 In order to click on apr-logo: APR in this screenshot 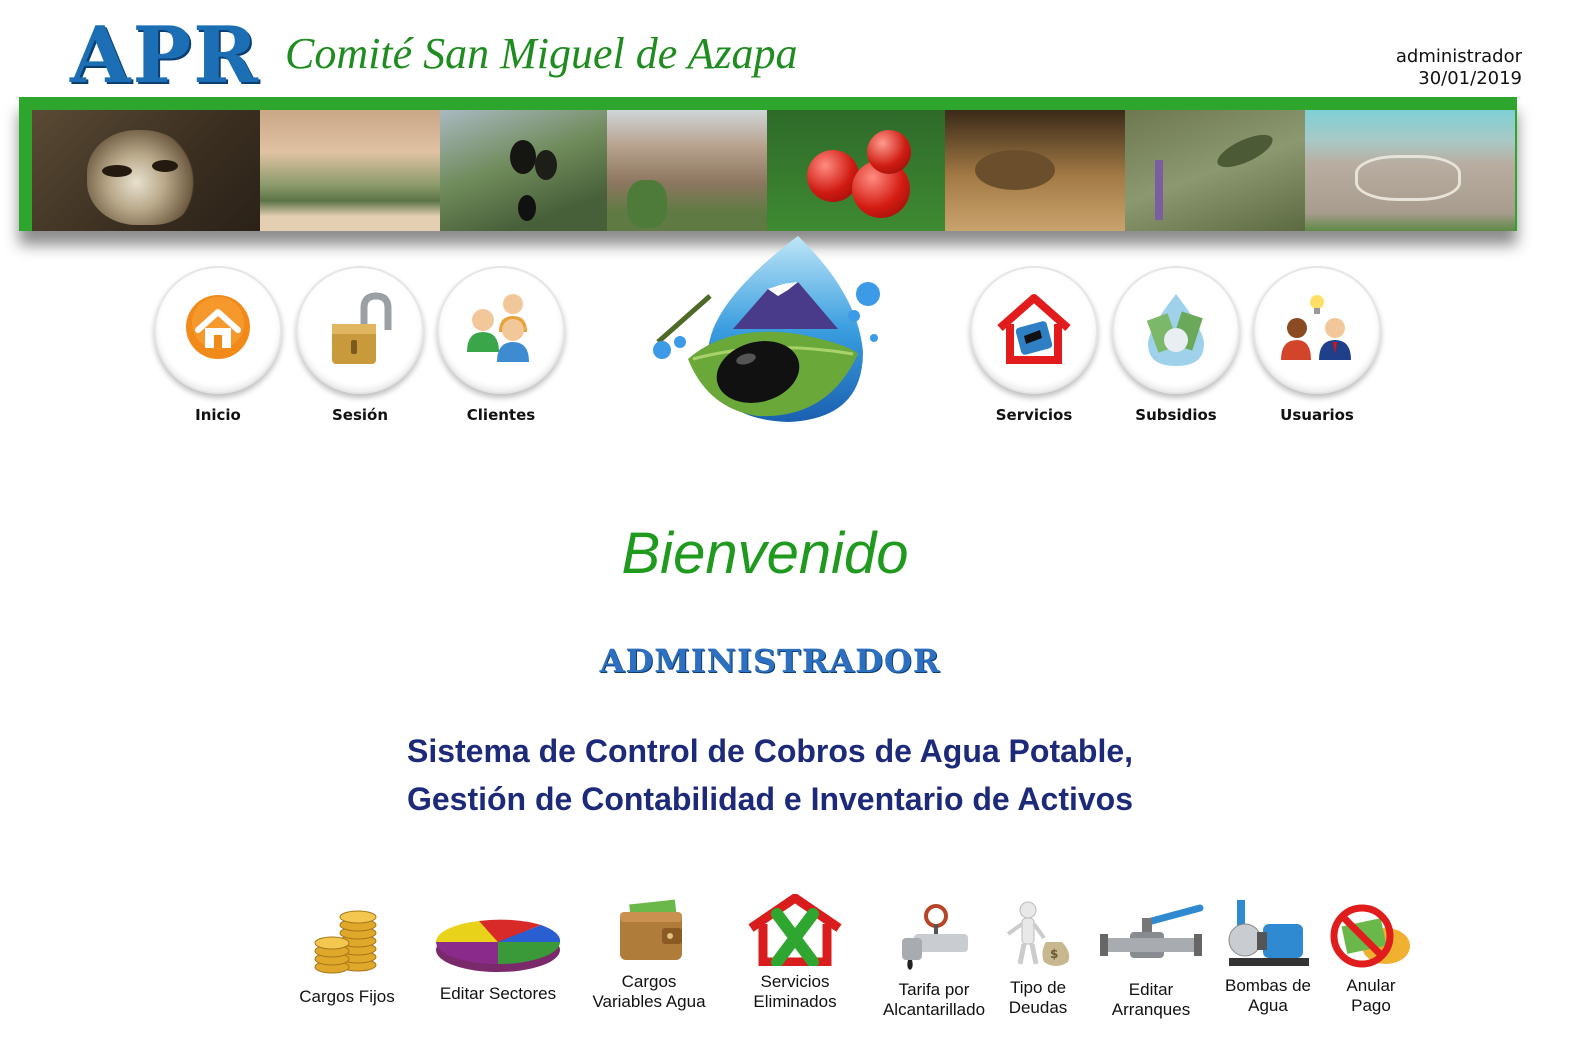, I will do `click(165, 55)`.